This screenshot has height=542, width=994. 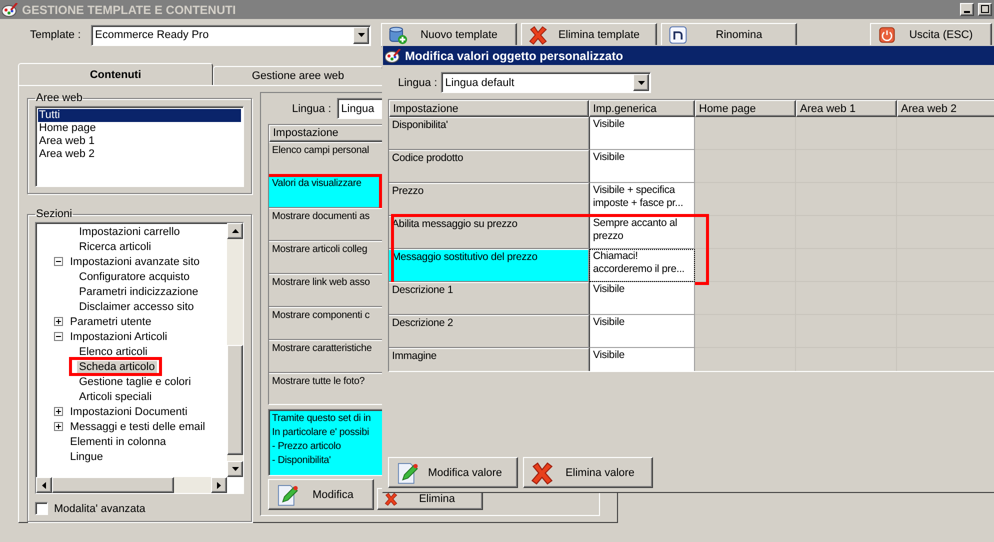 I want to click on tree-item: Parametri indicizzazione, so click(x=138, y=292).